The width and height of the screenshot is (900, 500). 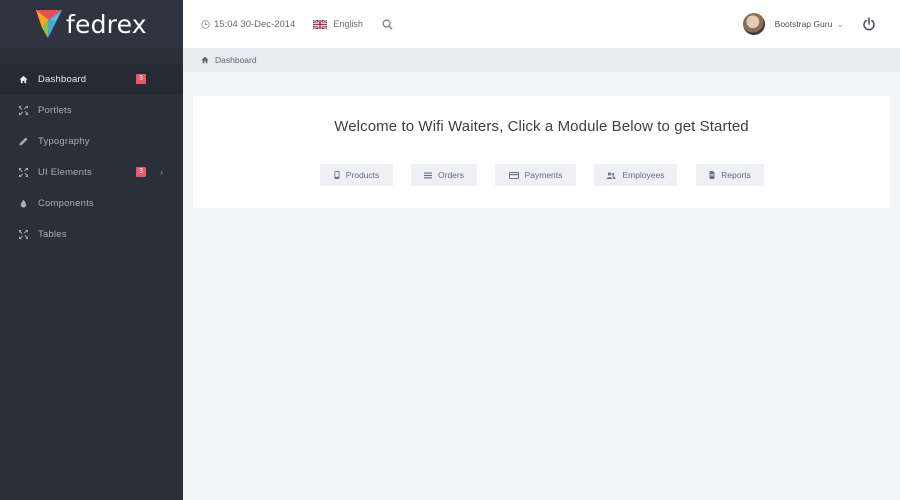 I want to click on sidebar-item-label: Typography, so click(x=64, y=141).